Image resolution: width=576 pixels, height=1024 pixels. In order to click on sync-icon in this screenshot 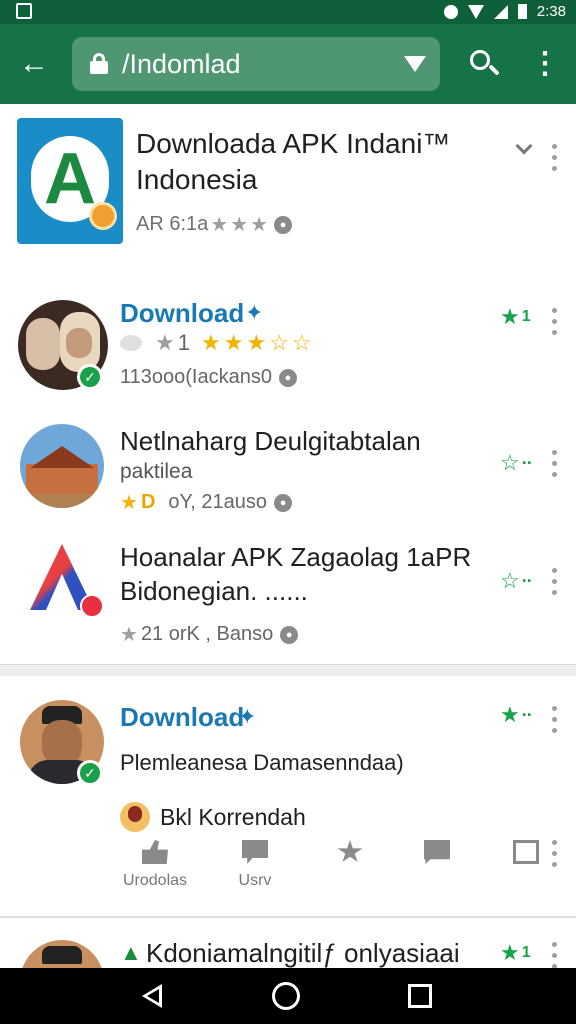, I will do `click(450, 11)`.